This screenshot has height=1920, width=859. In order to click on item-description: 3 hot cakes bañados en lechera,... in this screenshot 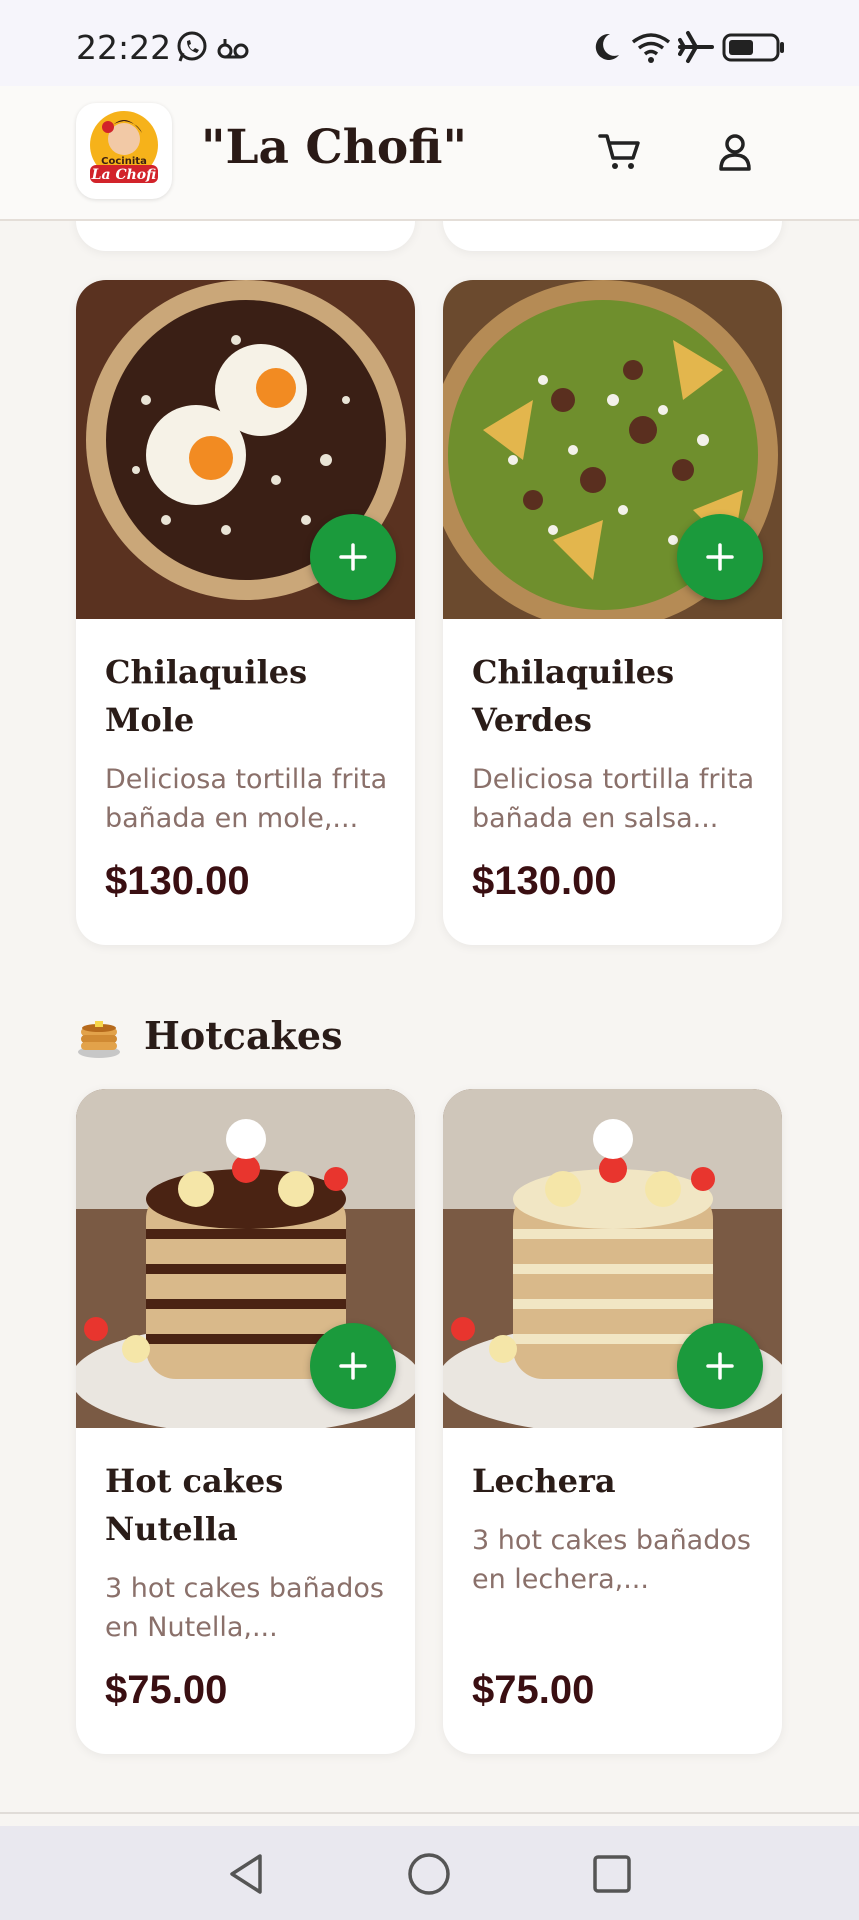, I will do `click(611, 1560)`.